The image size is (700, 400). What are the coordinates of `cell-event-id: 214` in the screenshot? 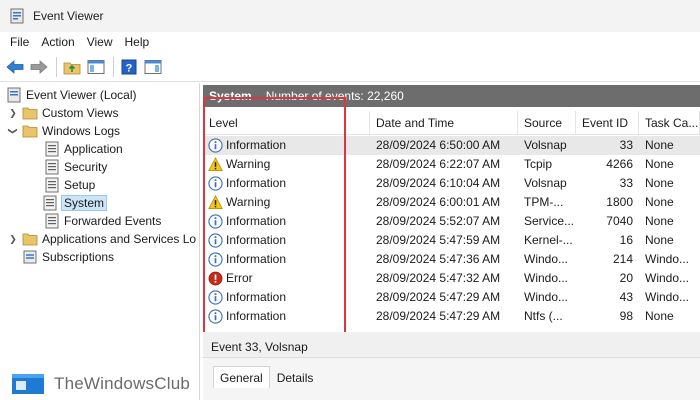 It's located at (622, 259).